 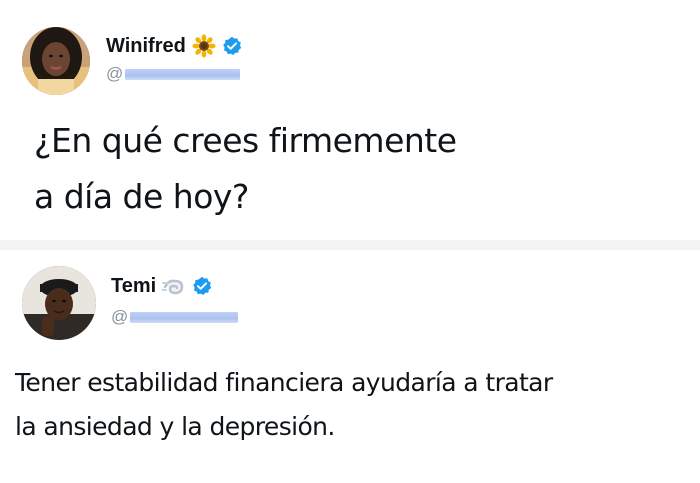 I want to click on author-name-row: Temi, so click(x=161, y=286).